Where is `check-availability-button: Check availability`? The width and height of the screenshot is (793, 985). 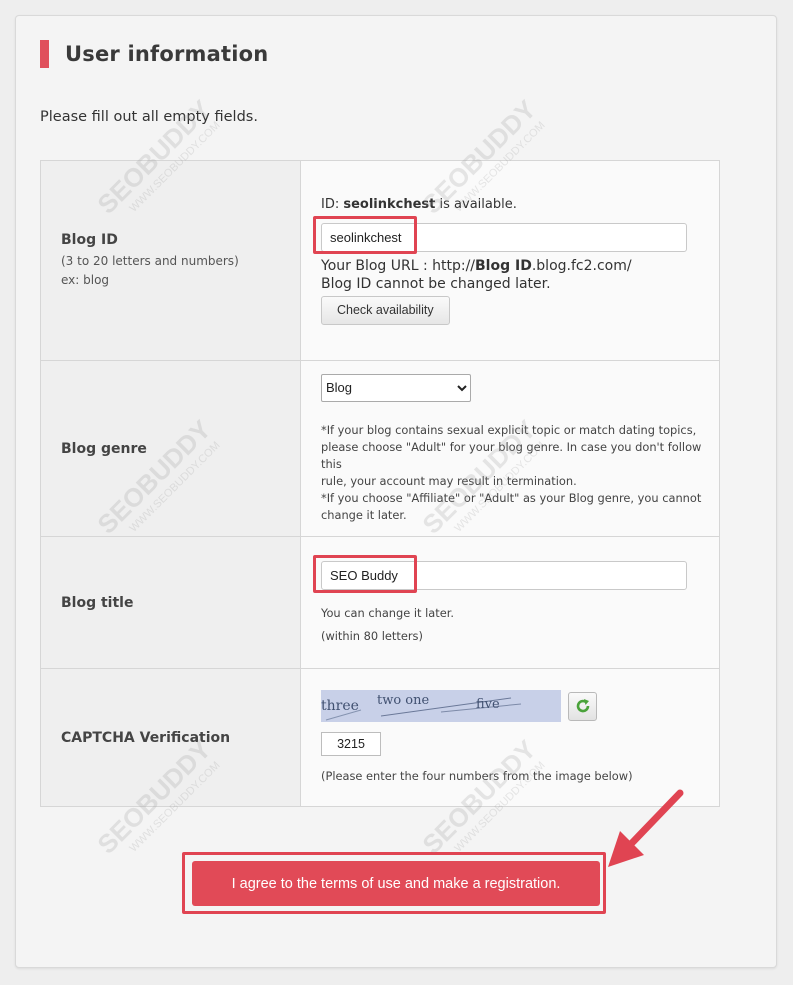
check-availability-button: Check availability is located at coordinates (385, 310).